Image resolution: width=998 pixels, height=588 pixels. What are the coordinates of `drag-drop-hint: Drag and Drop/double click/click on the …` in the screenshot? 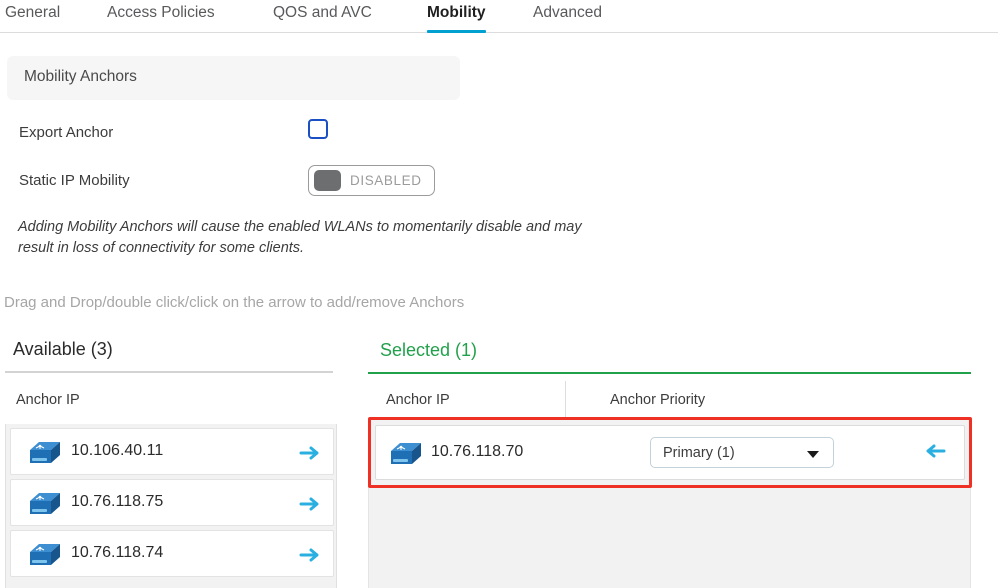 It's located at (234, 302).